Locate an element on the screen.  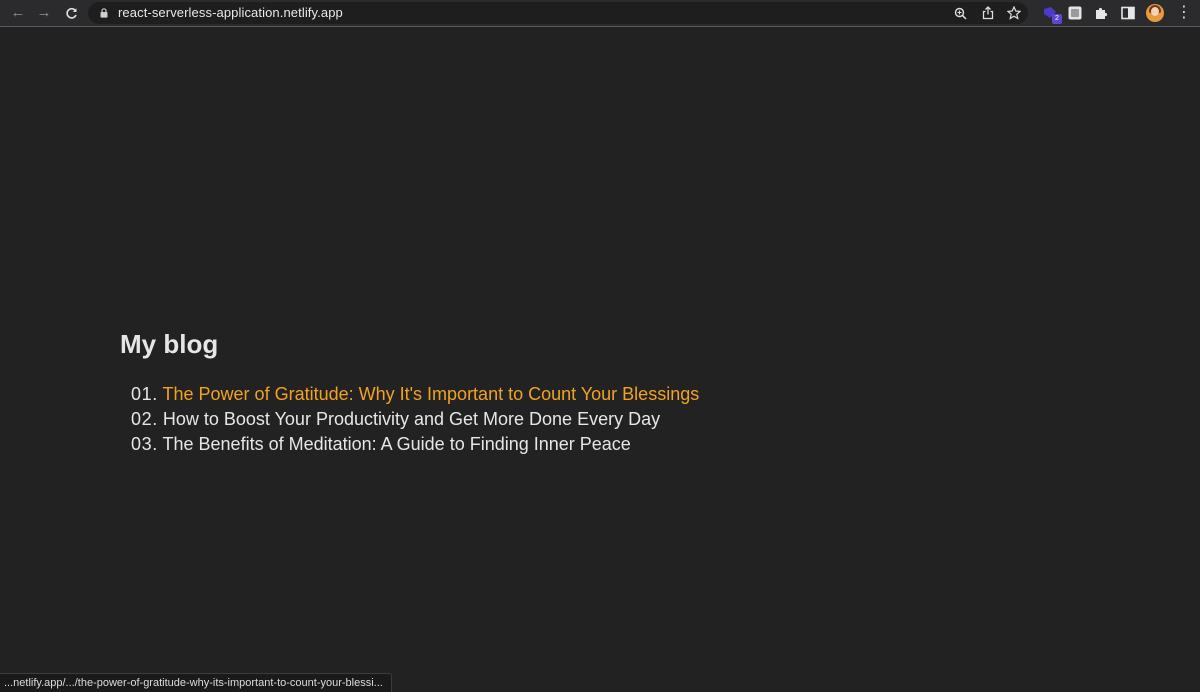
address-bar: react-serverless-application.netlify.app is located at coordinates (558, 13).